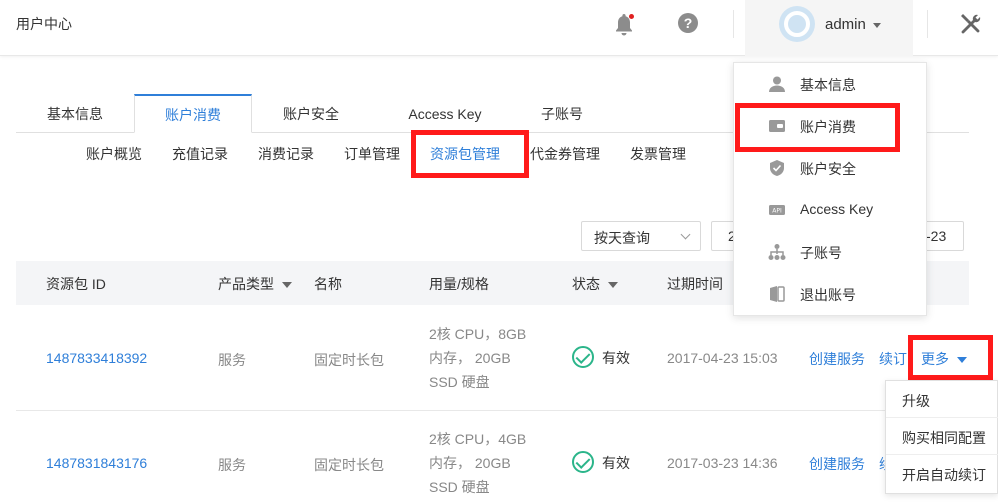  I want to click on user-dropdown-menu: 基本信息 账户消费 账户安全 API Access Key 子账号 退出账号, so click(830, 189).